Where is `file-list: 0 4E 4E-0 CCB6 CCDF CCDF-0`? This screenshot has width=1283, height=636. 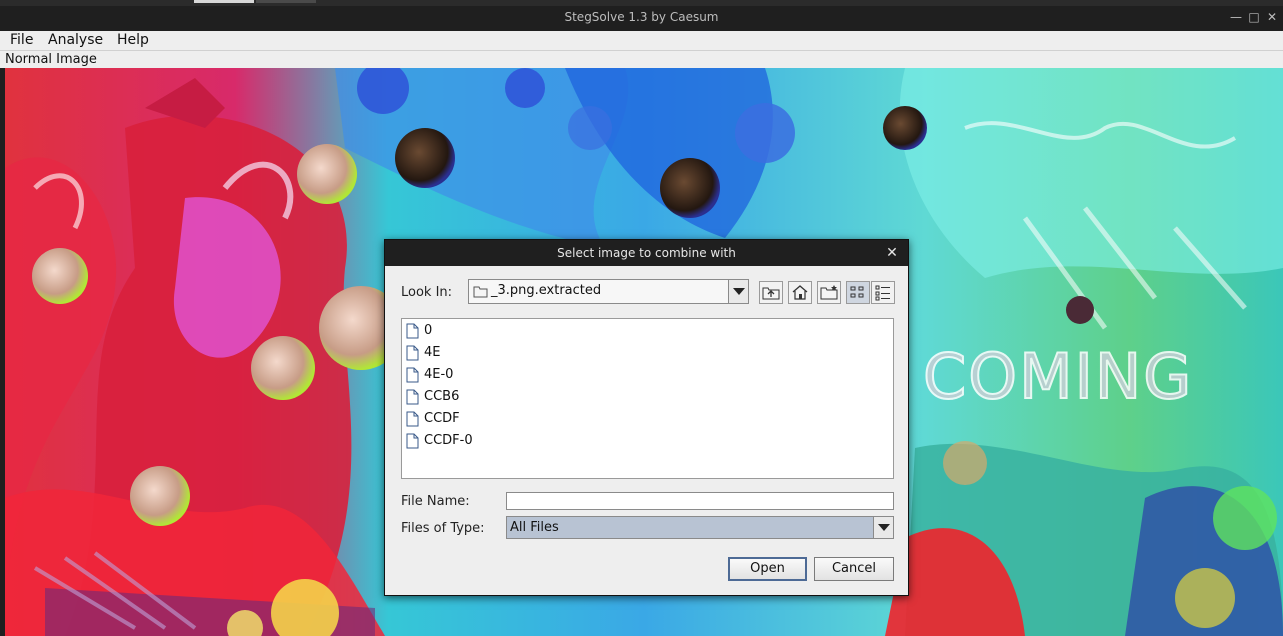 file-list: 0 4E 4E-0 CCB6 CCDF CCDF-0 is located at coordinates (647, 398).